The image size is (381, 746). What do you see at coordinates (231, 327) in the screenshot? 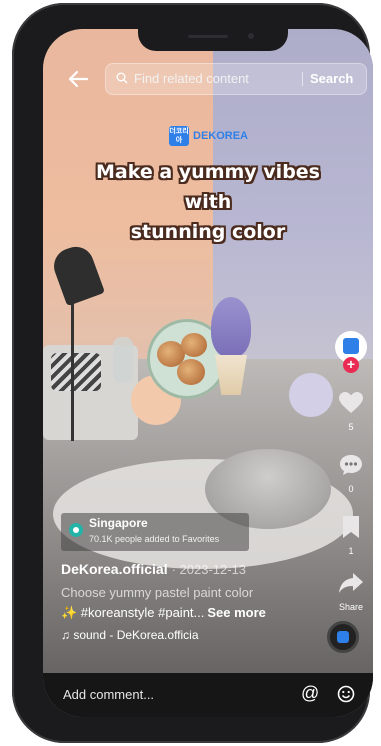
I see `ice-cream` at bounding box center [231, 327].